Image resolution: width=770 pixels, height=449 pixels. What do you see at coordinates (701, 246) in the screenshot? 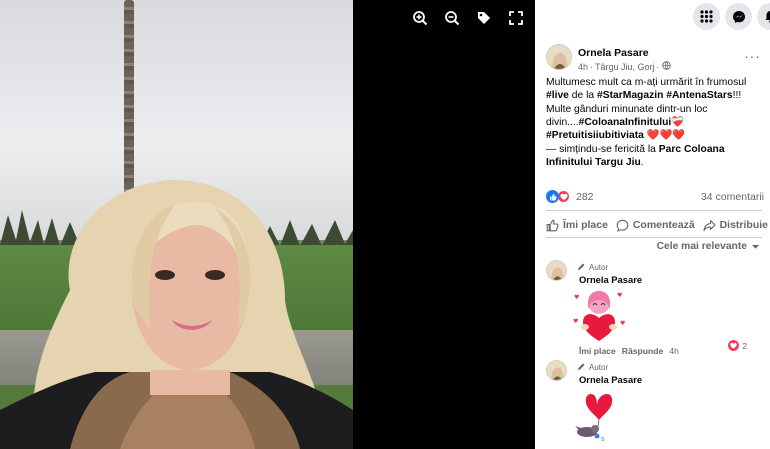
I see `sort-label: Cele mai relevante` at bounding box center [701, 246].